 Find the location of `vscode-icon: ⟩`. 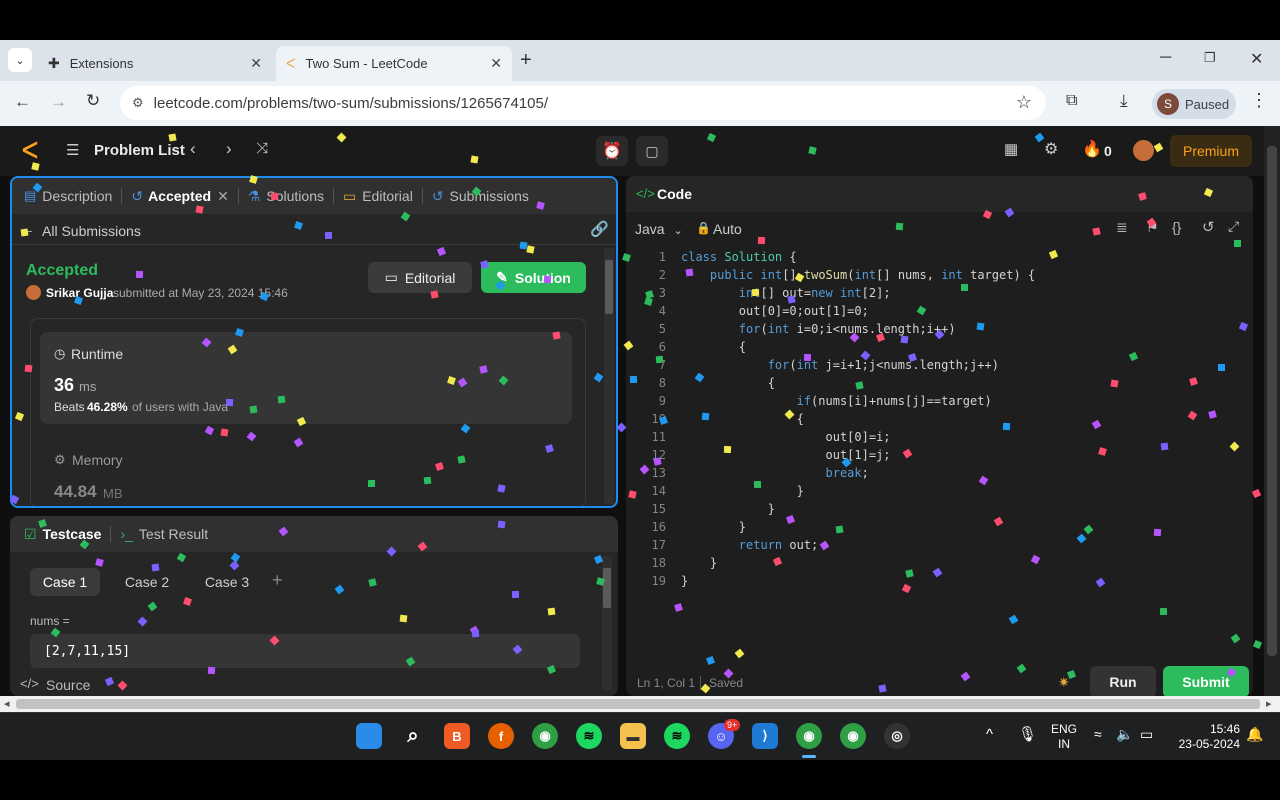

vscode-icon: ⟩ is located at coordinates (765, 736).